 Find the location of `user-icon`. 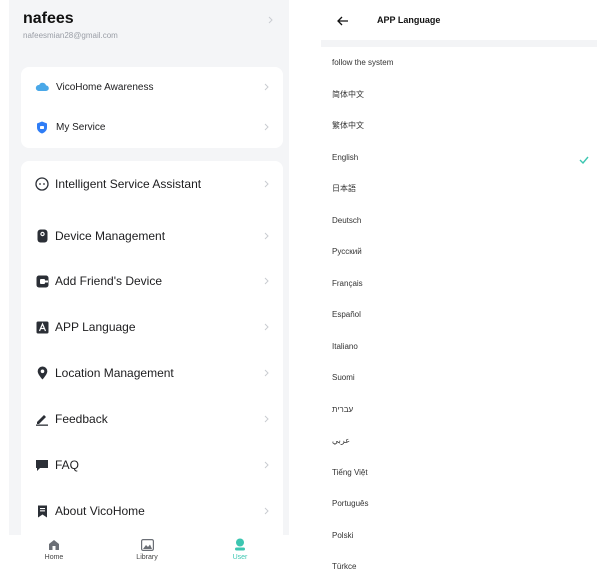

user-icon is located at coordinates (240, 544).